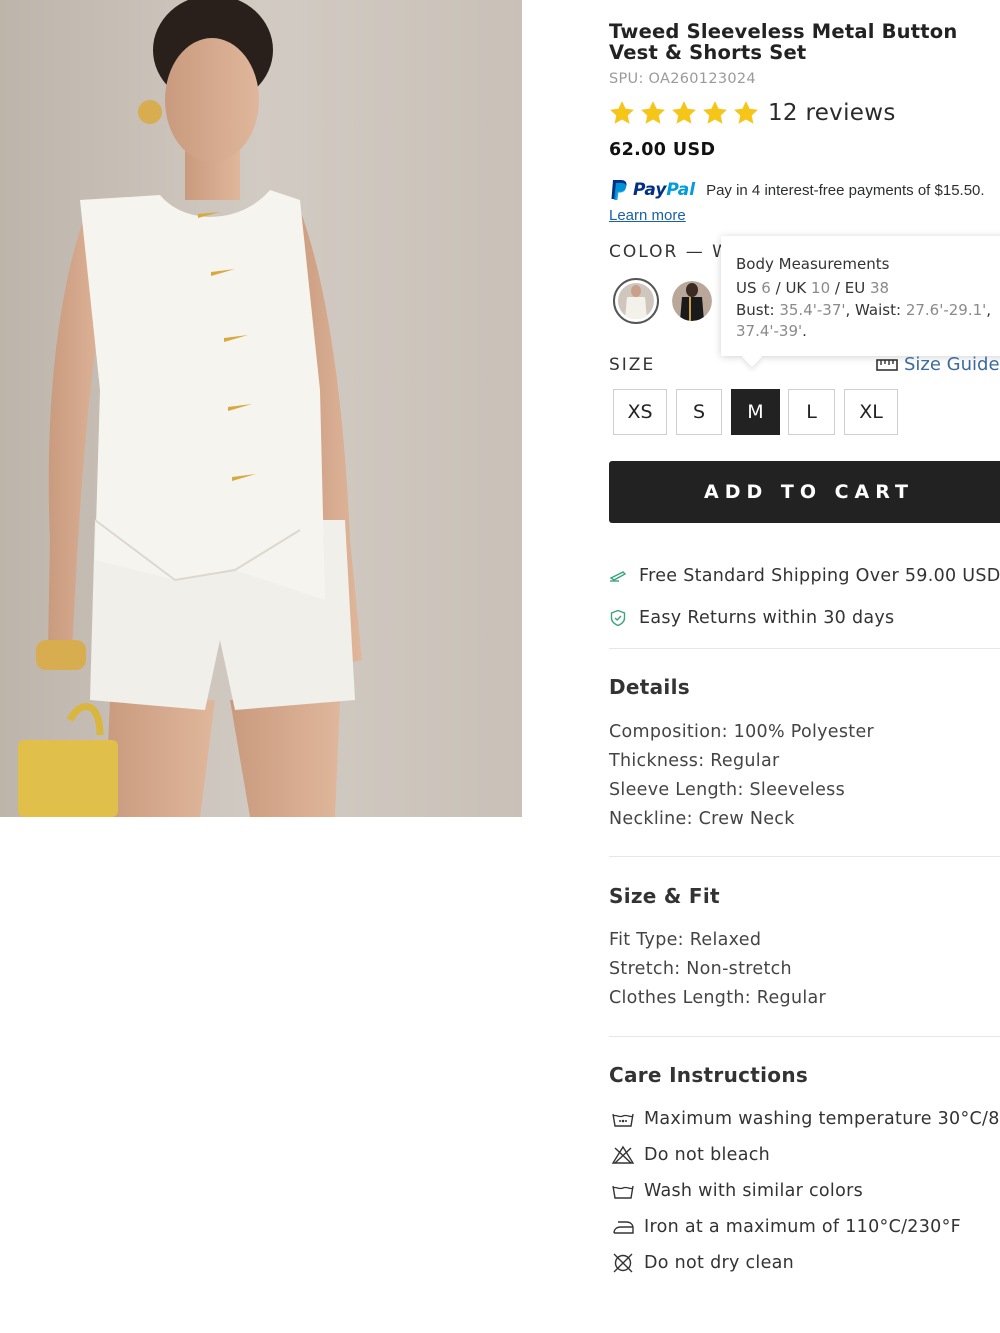  What do you see at coordinates (662, 150) in the screenshot?
I see `product-price: 62.00 USD` at bounding box center [662, 150].